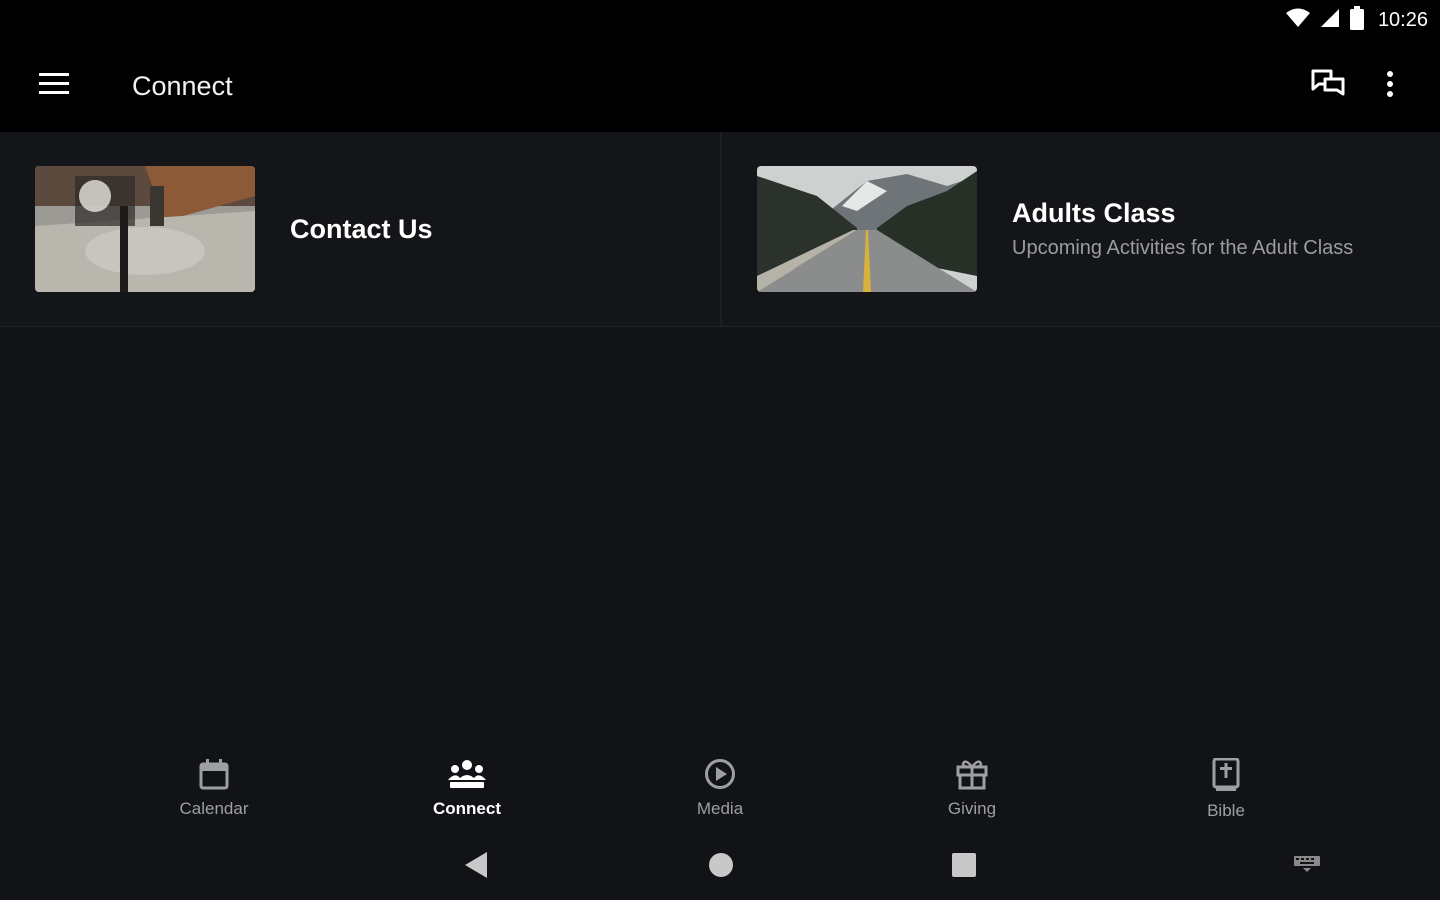 Image resolution: width=1440 pixels, height=900 pixels. Describe the element at coordinates (214, 808) in the screenshot. I see `nav-label: Calendar` at that location.